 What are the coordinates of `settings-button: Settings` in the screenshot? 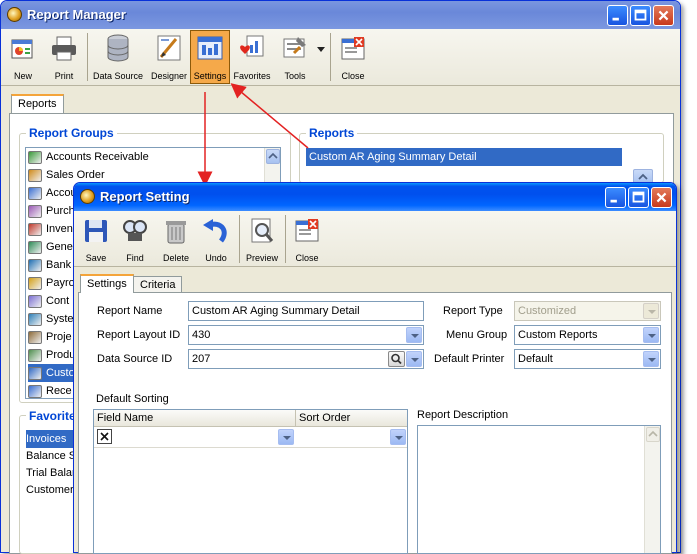 It's located at (210, 57).